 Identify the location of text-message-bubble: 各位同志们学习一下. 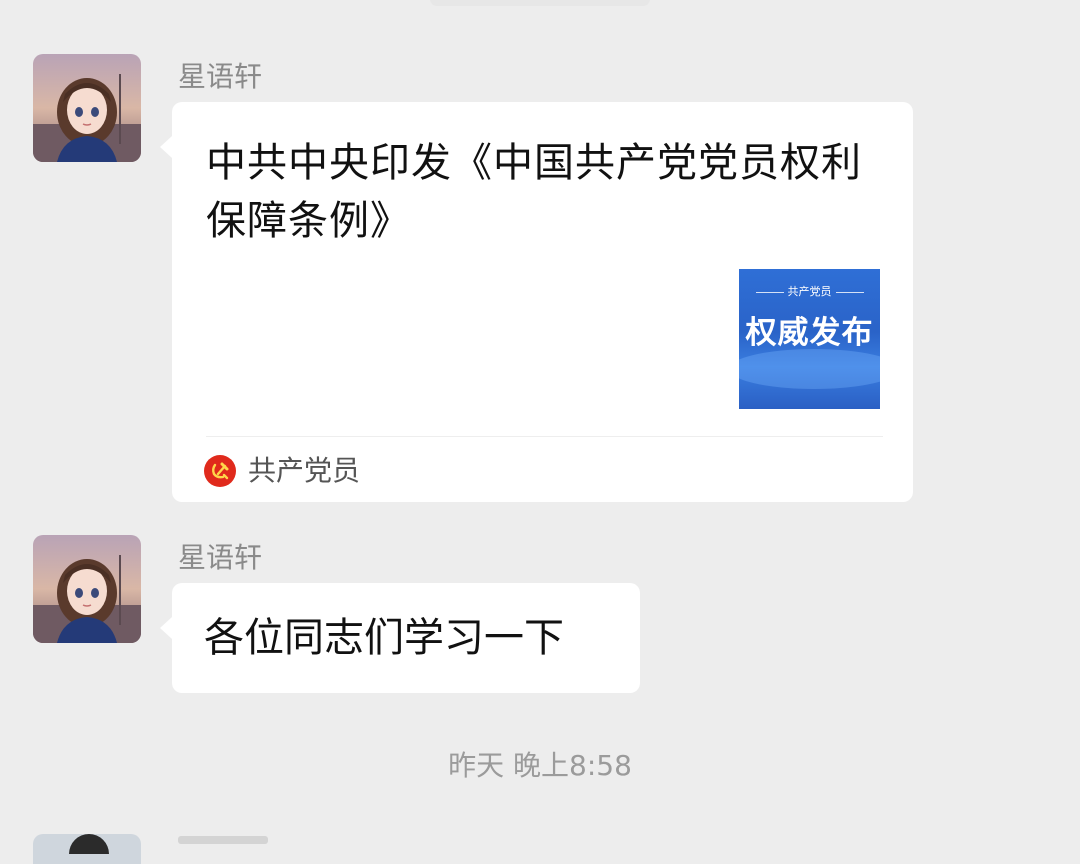
(400, 638).